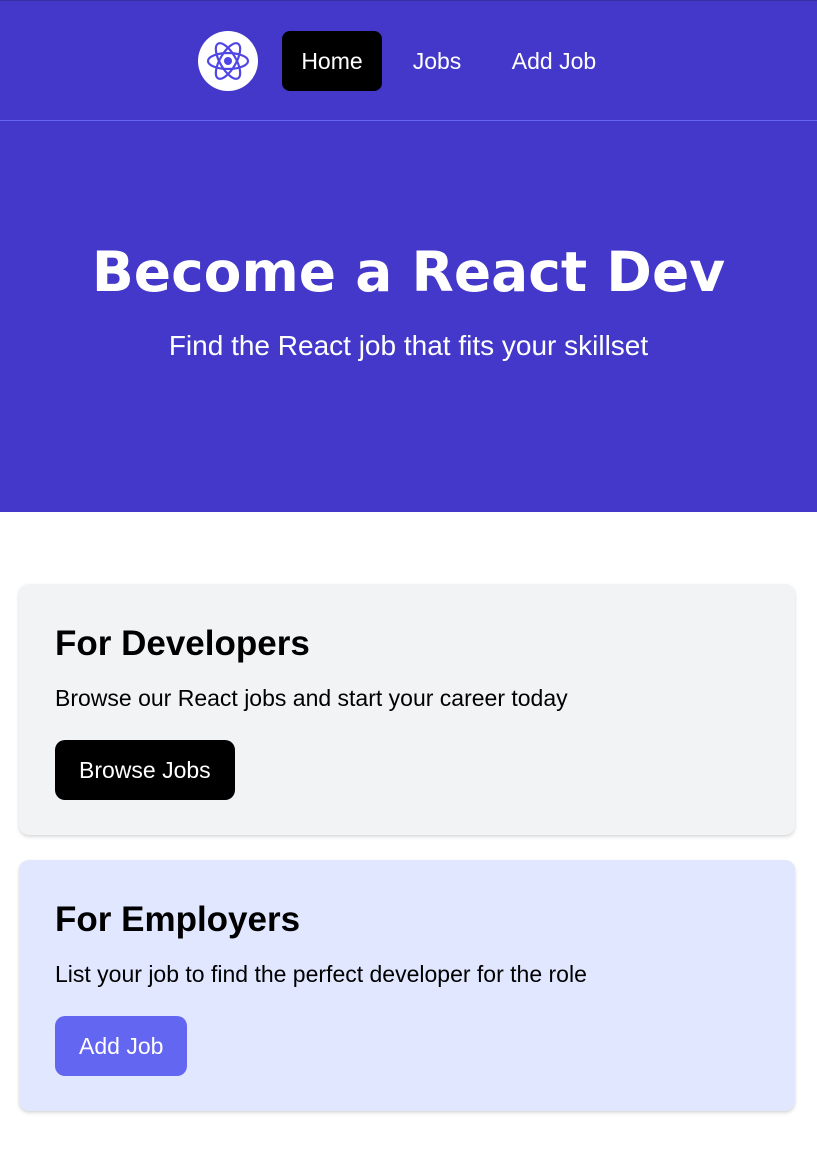 The image size is (817, 1153). Describe the element at coordinates (554, 61) in the screenshot. I see `nav-add-job-link: Add Job` at that location.